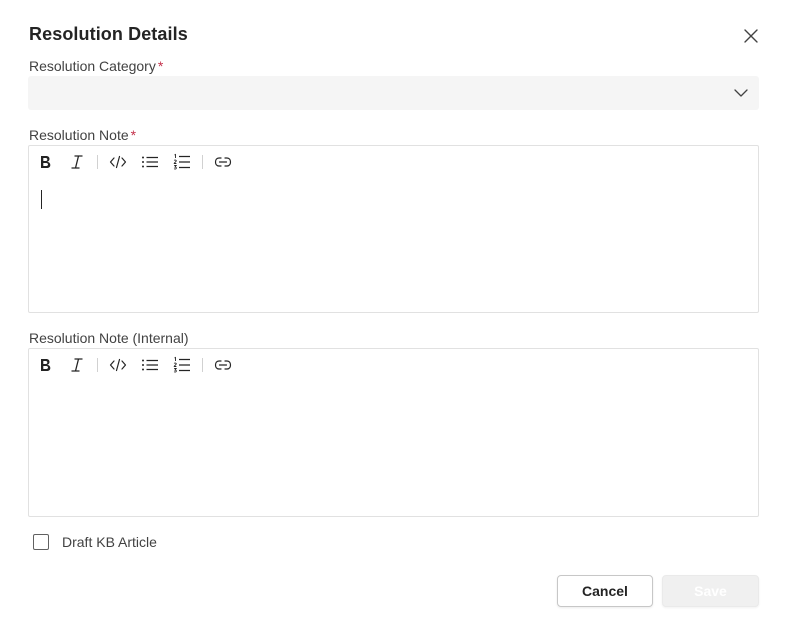 The image size is (787, 634). I want to click on cancel-button: Cancel, so click(605, 591).